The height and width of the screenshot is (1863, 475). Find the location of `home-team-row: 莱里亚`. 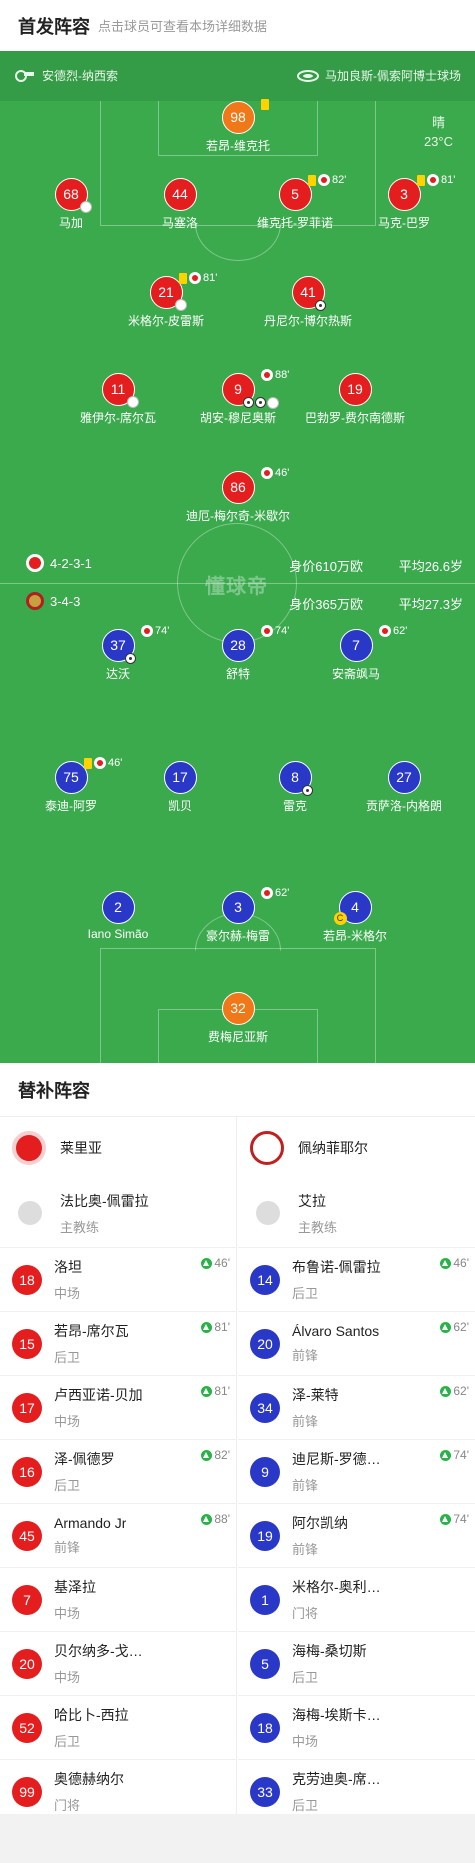

home-team-row: 莱里亚 is located at coordinates (118, 1148).